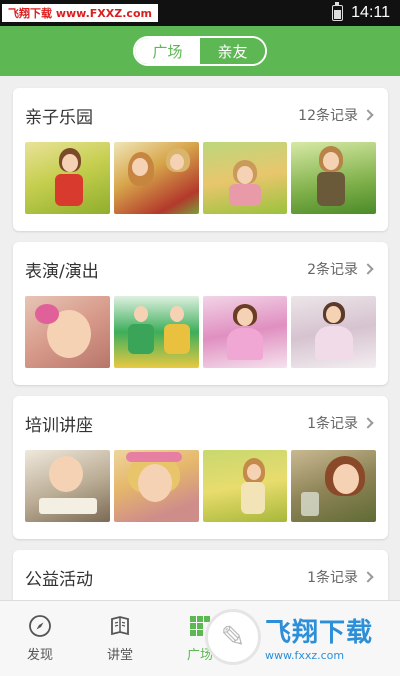 This screenshot has height=676, width=400. What do you see at coordinates (119, 655) in the screenshot?
I see `nav-label: 讲堂` at bounding box center [119, 655].